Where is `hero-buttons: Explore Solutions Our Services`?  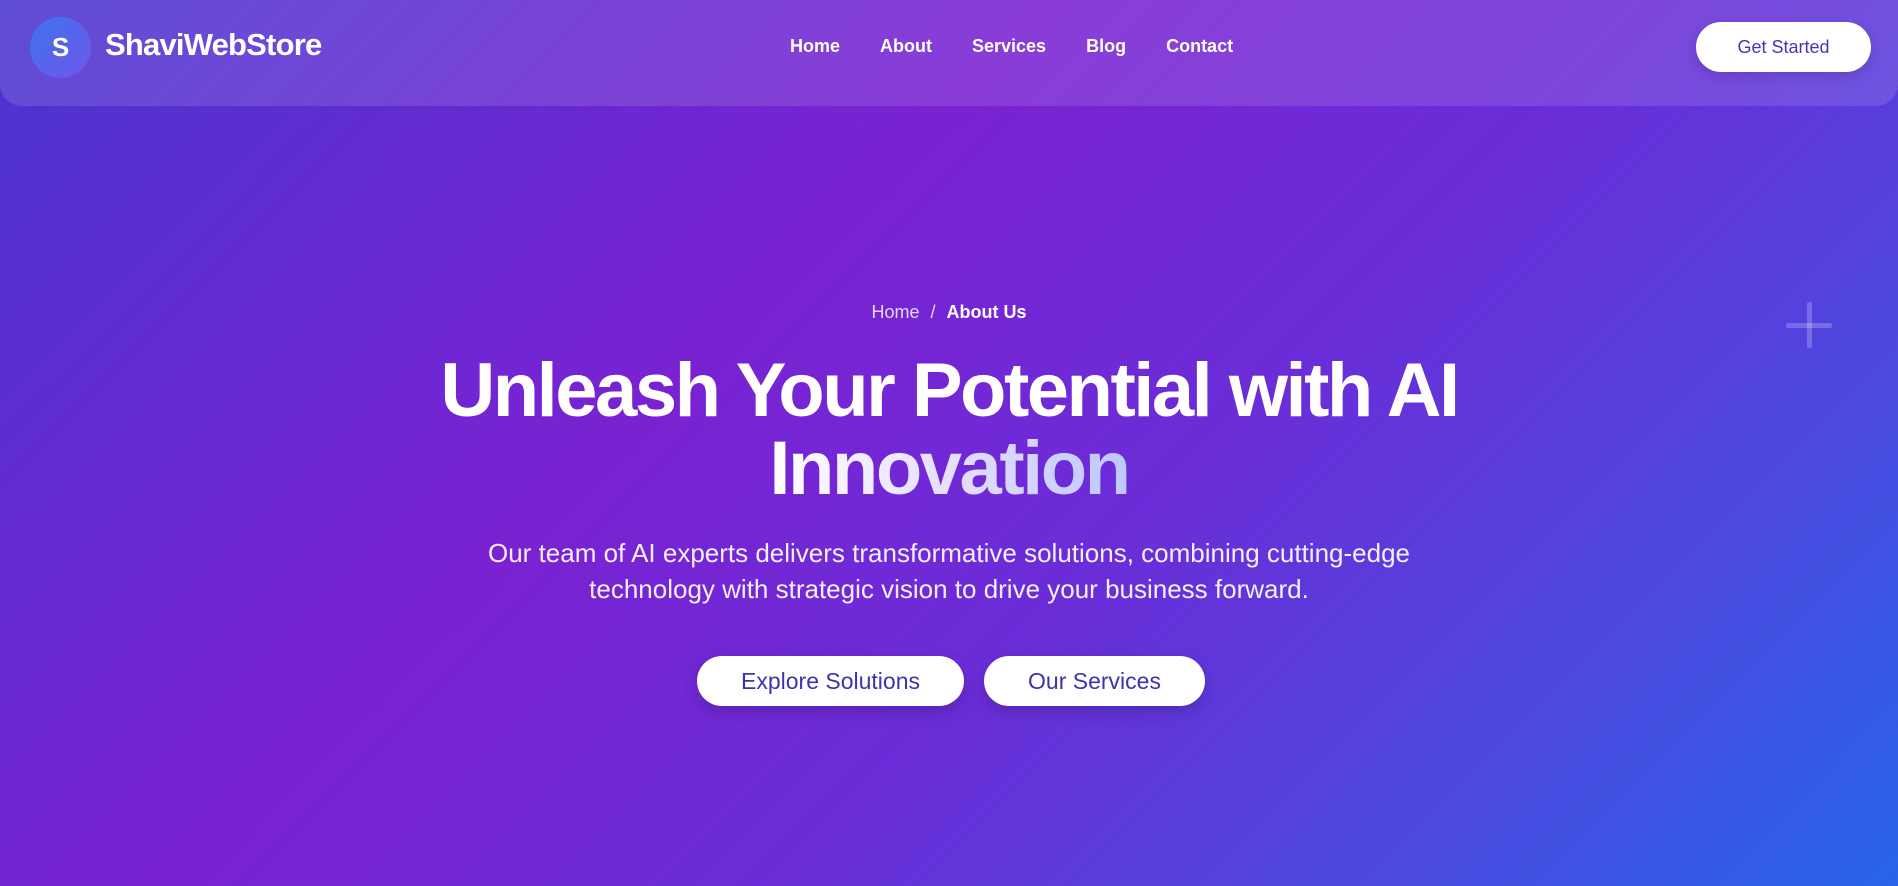
hero-buttons: Explore Solutions Our Services is located at coordinates (951, 681).